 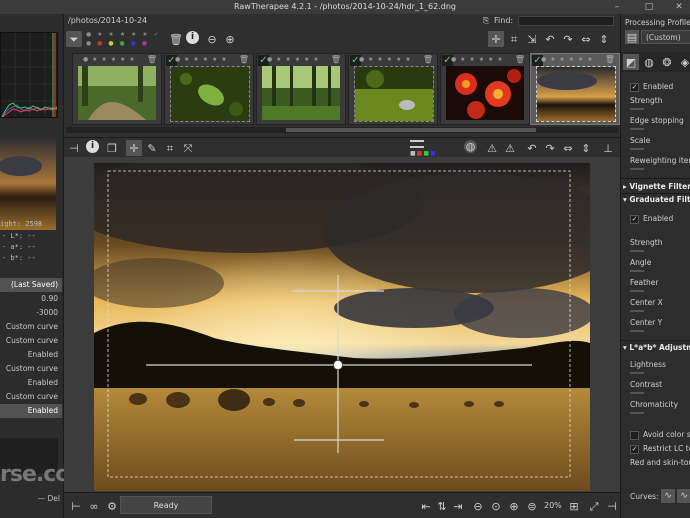 What do you see at coordinates (660, 449) in the screenshot?
I see `restrict-lc-checkbox: ✓ Restrict LC to` at bounding box center [660, 449].